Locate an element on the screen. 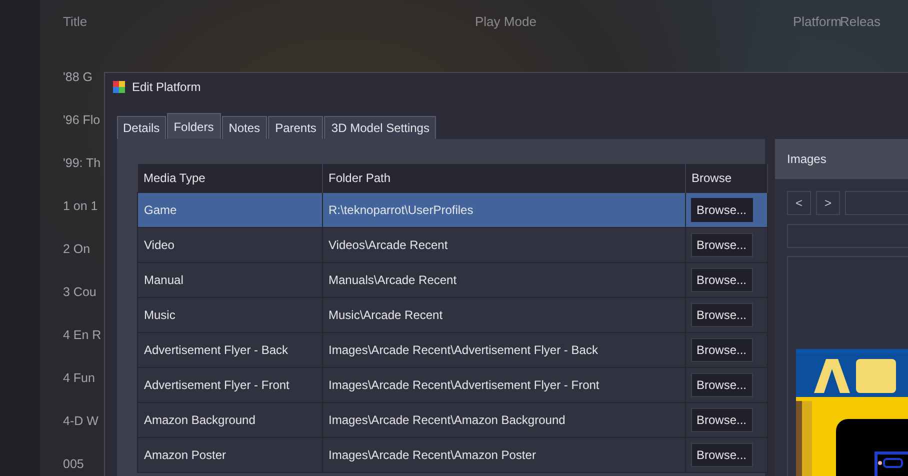 The image size is (908, 476). table-cell: Advertisement Flyer - Back is located at coordinates (230, 350).